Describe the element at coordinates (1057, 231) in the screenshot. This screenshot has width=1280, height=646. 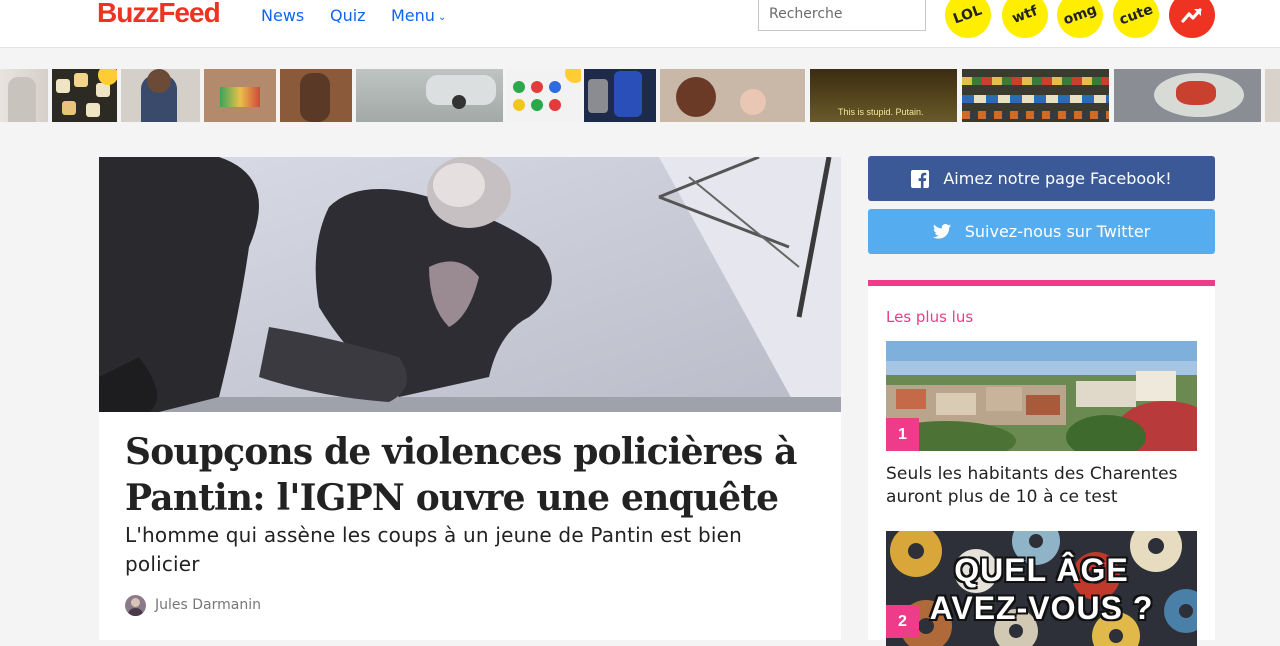
I see `twitter-follow-label: Suivez-nous sur Twitter` at that location.